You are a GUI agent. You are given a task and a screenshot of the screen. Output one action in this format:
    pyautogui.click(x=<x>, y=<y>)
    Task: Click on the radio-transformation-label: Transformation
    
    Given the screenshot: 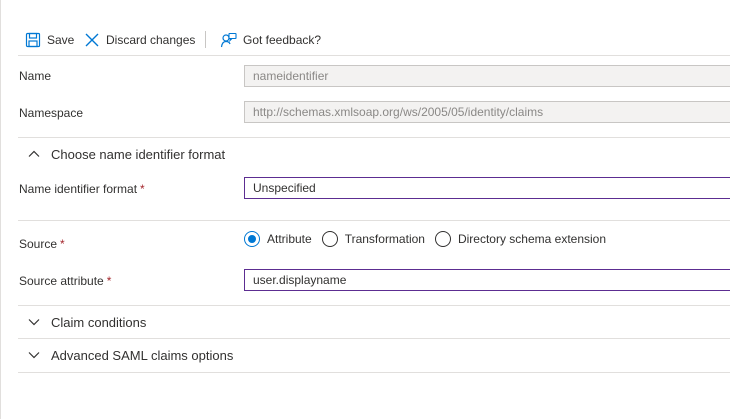 What is the action you would take?
    pyautogui.click(x=384, y=239)
    